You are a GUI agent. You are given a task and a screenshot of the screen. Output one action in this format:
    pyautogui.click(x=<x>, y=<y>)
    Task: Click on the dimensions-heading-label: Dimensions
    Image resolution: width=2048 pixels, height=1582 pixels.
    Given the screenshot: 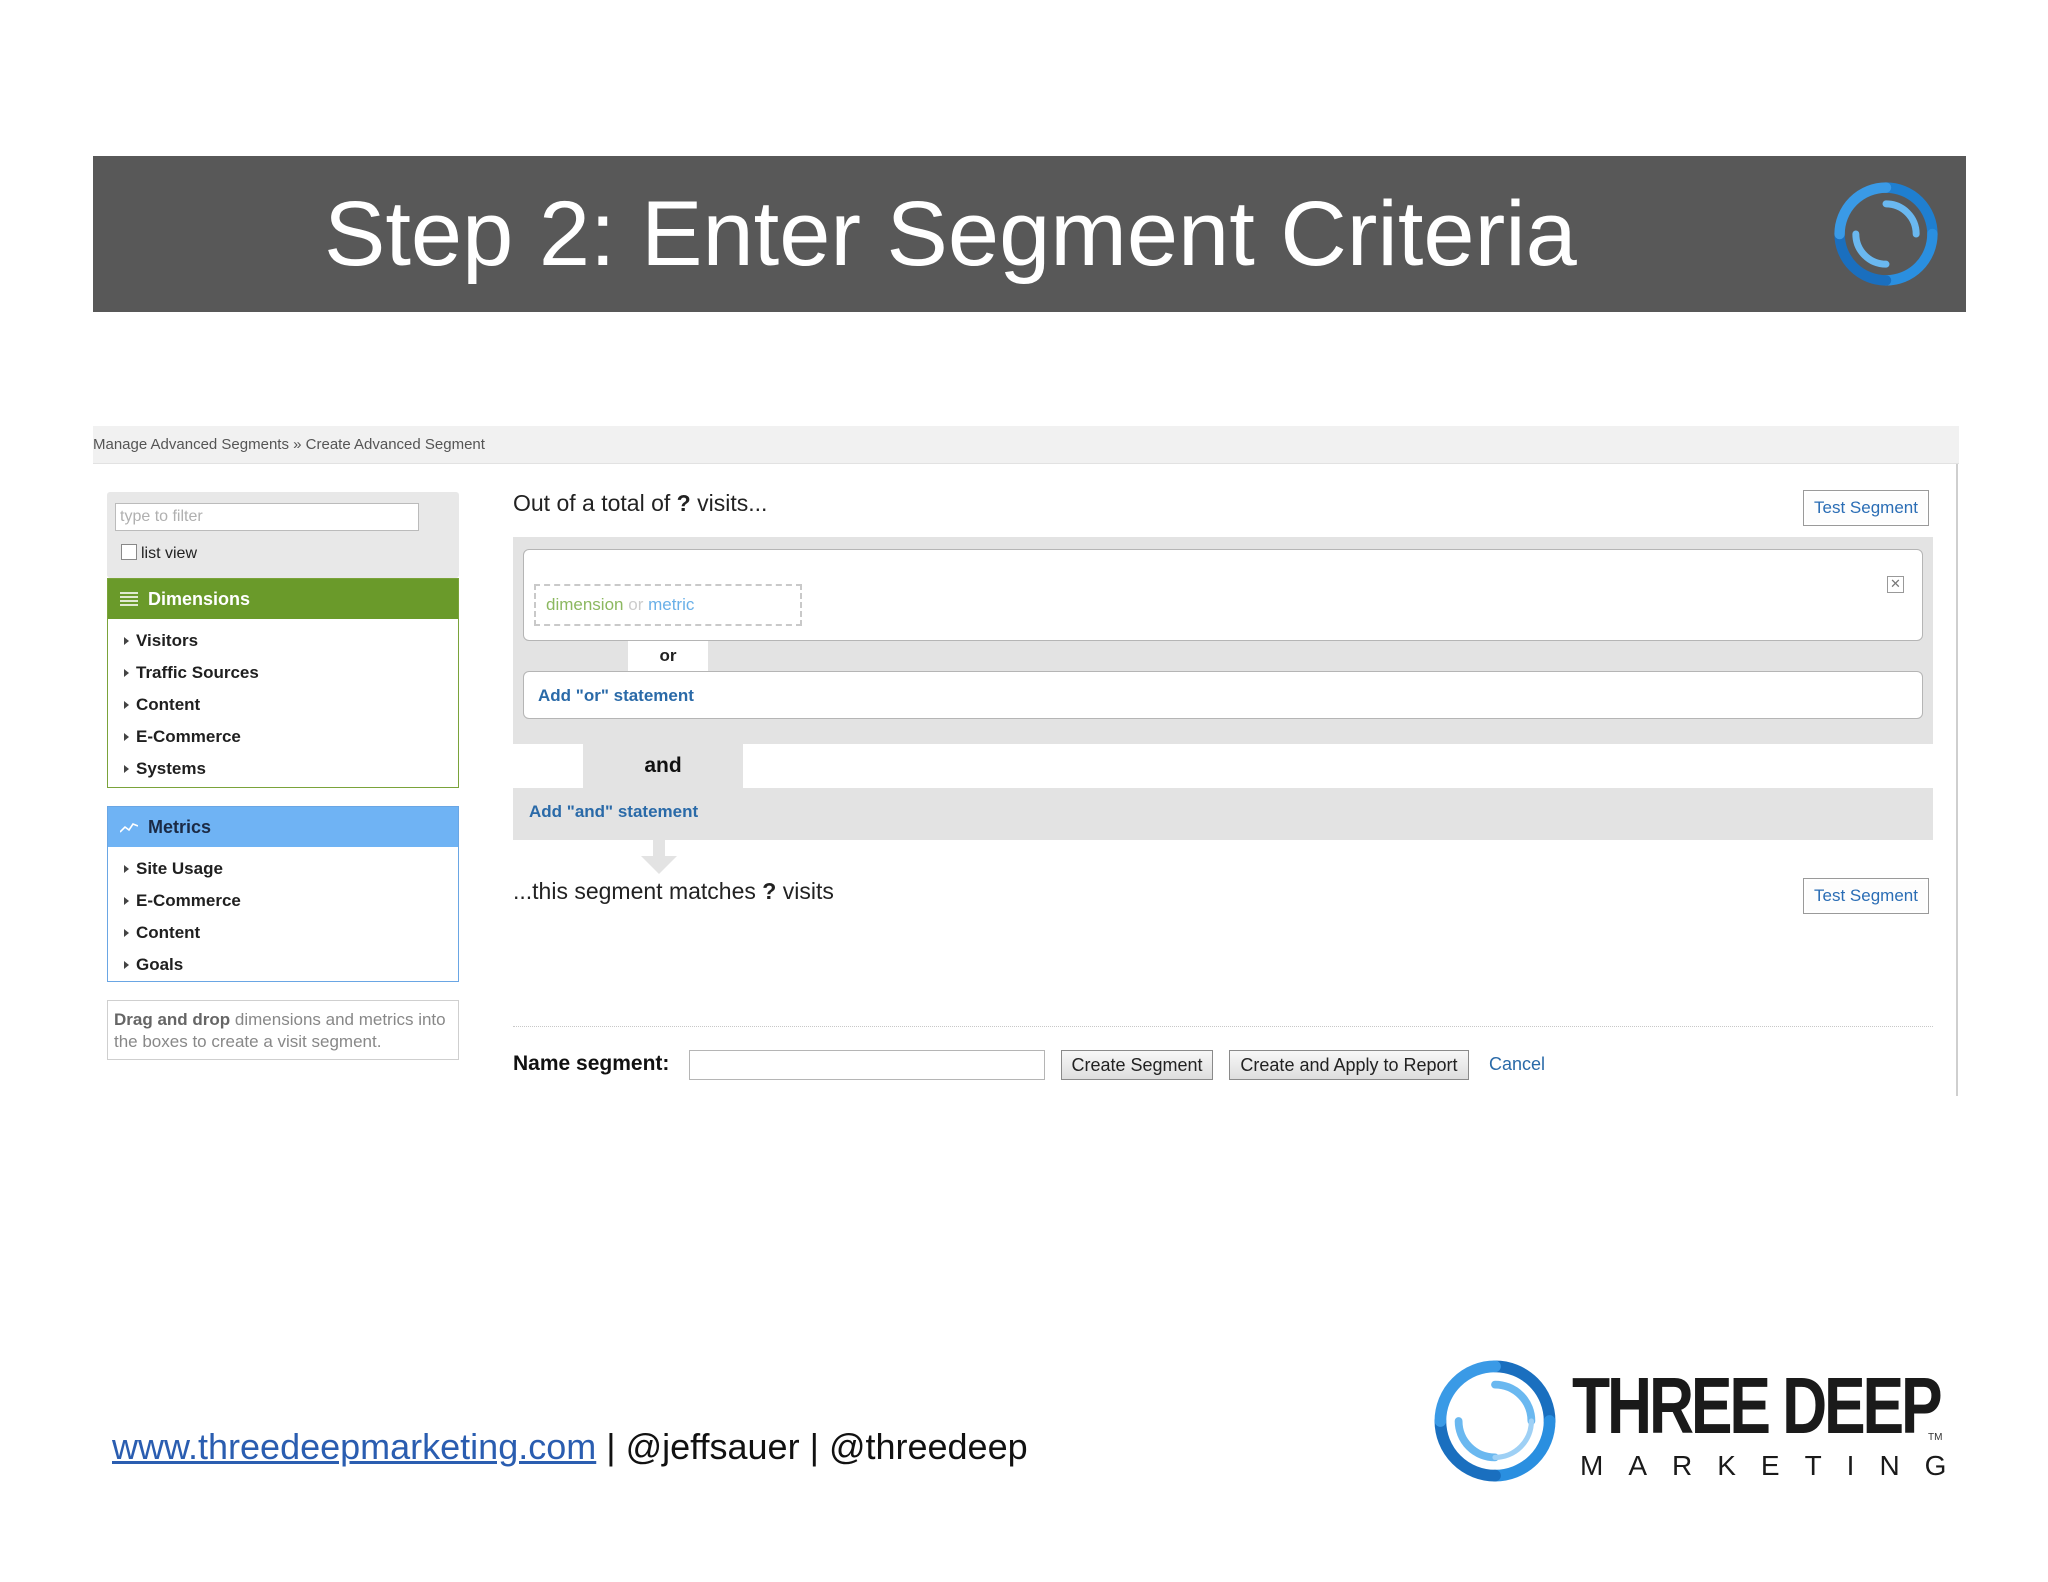 What is the action you would take?
    pyautogui.click(x=199, y=599)
    